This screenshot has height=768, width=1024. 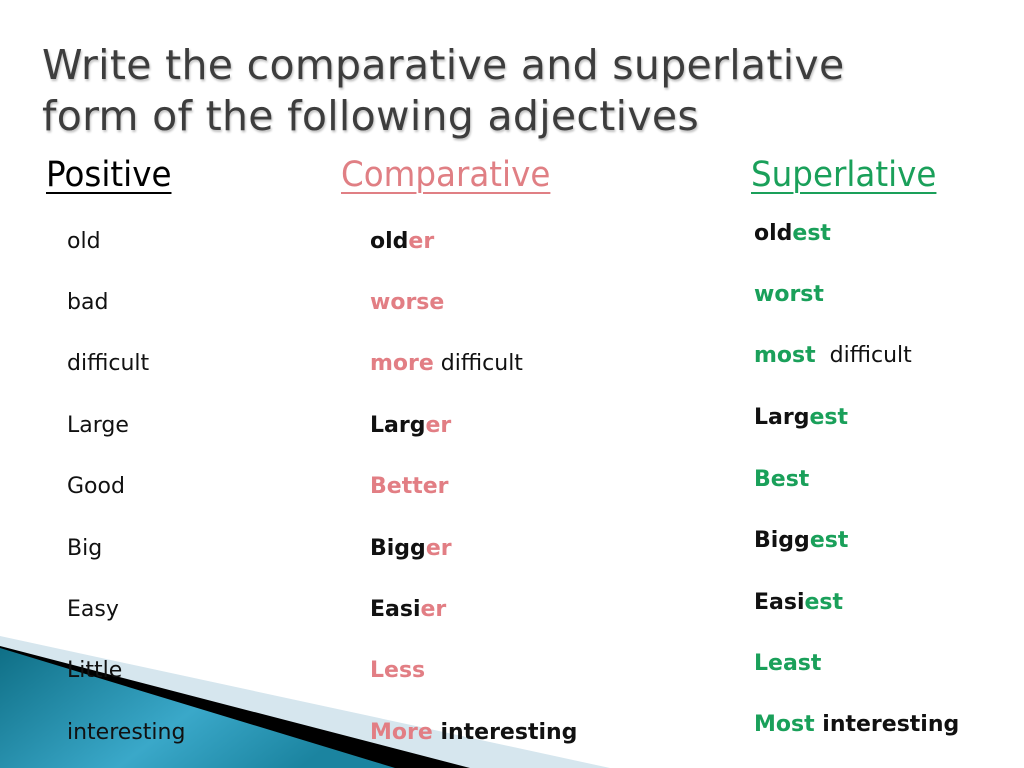 I want to click on comparative-word: Larger, so click(x=410, y=425).